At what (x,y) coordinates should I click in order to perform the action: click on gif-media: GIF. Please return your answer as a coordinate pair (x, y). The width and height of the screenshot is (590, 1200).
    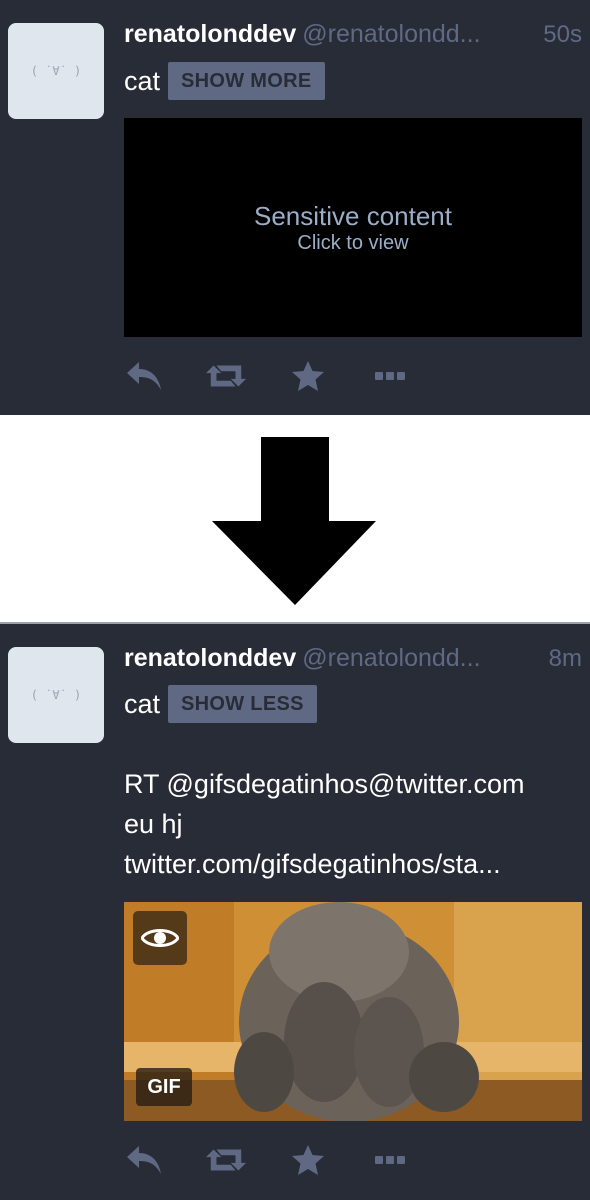
    Looking at the image, I should click on (353, 1011).